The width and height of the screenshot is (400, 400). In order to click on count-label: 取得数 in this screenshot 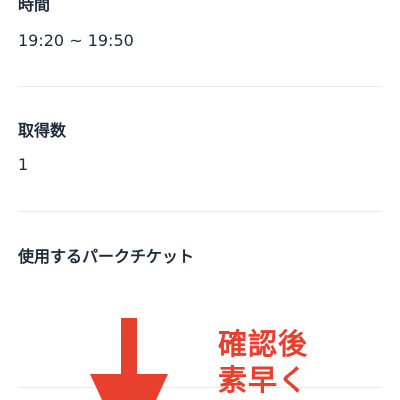, I will do `click(42, 130)`.